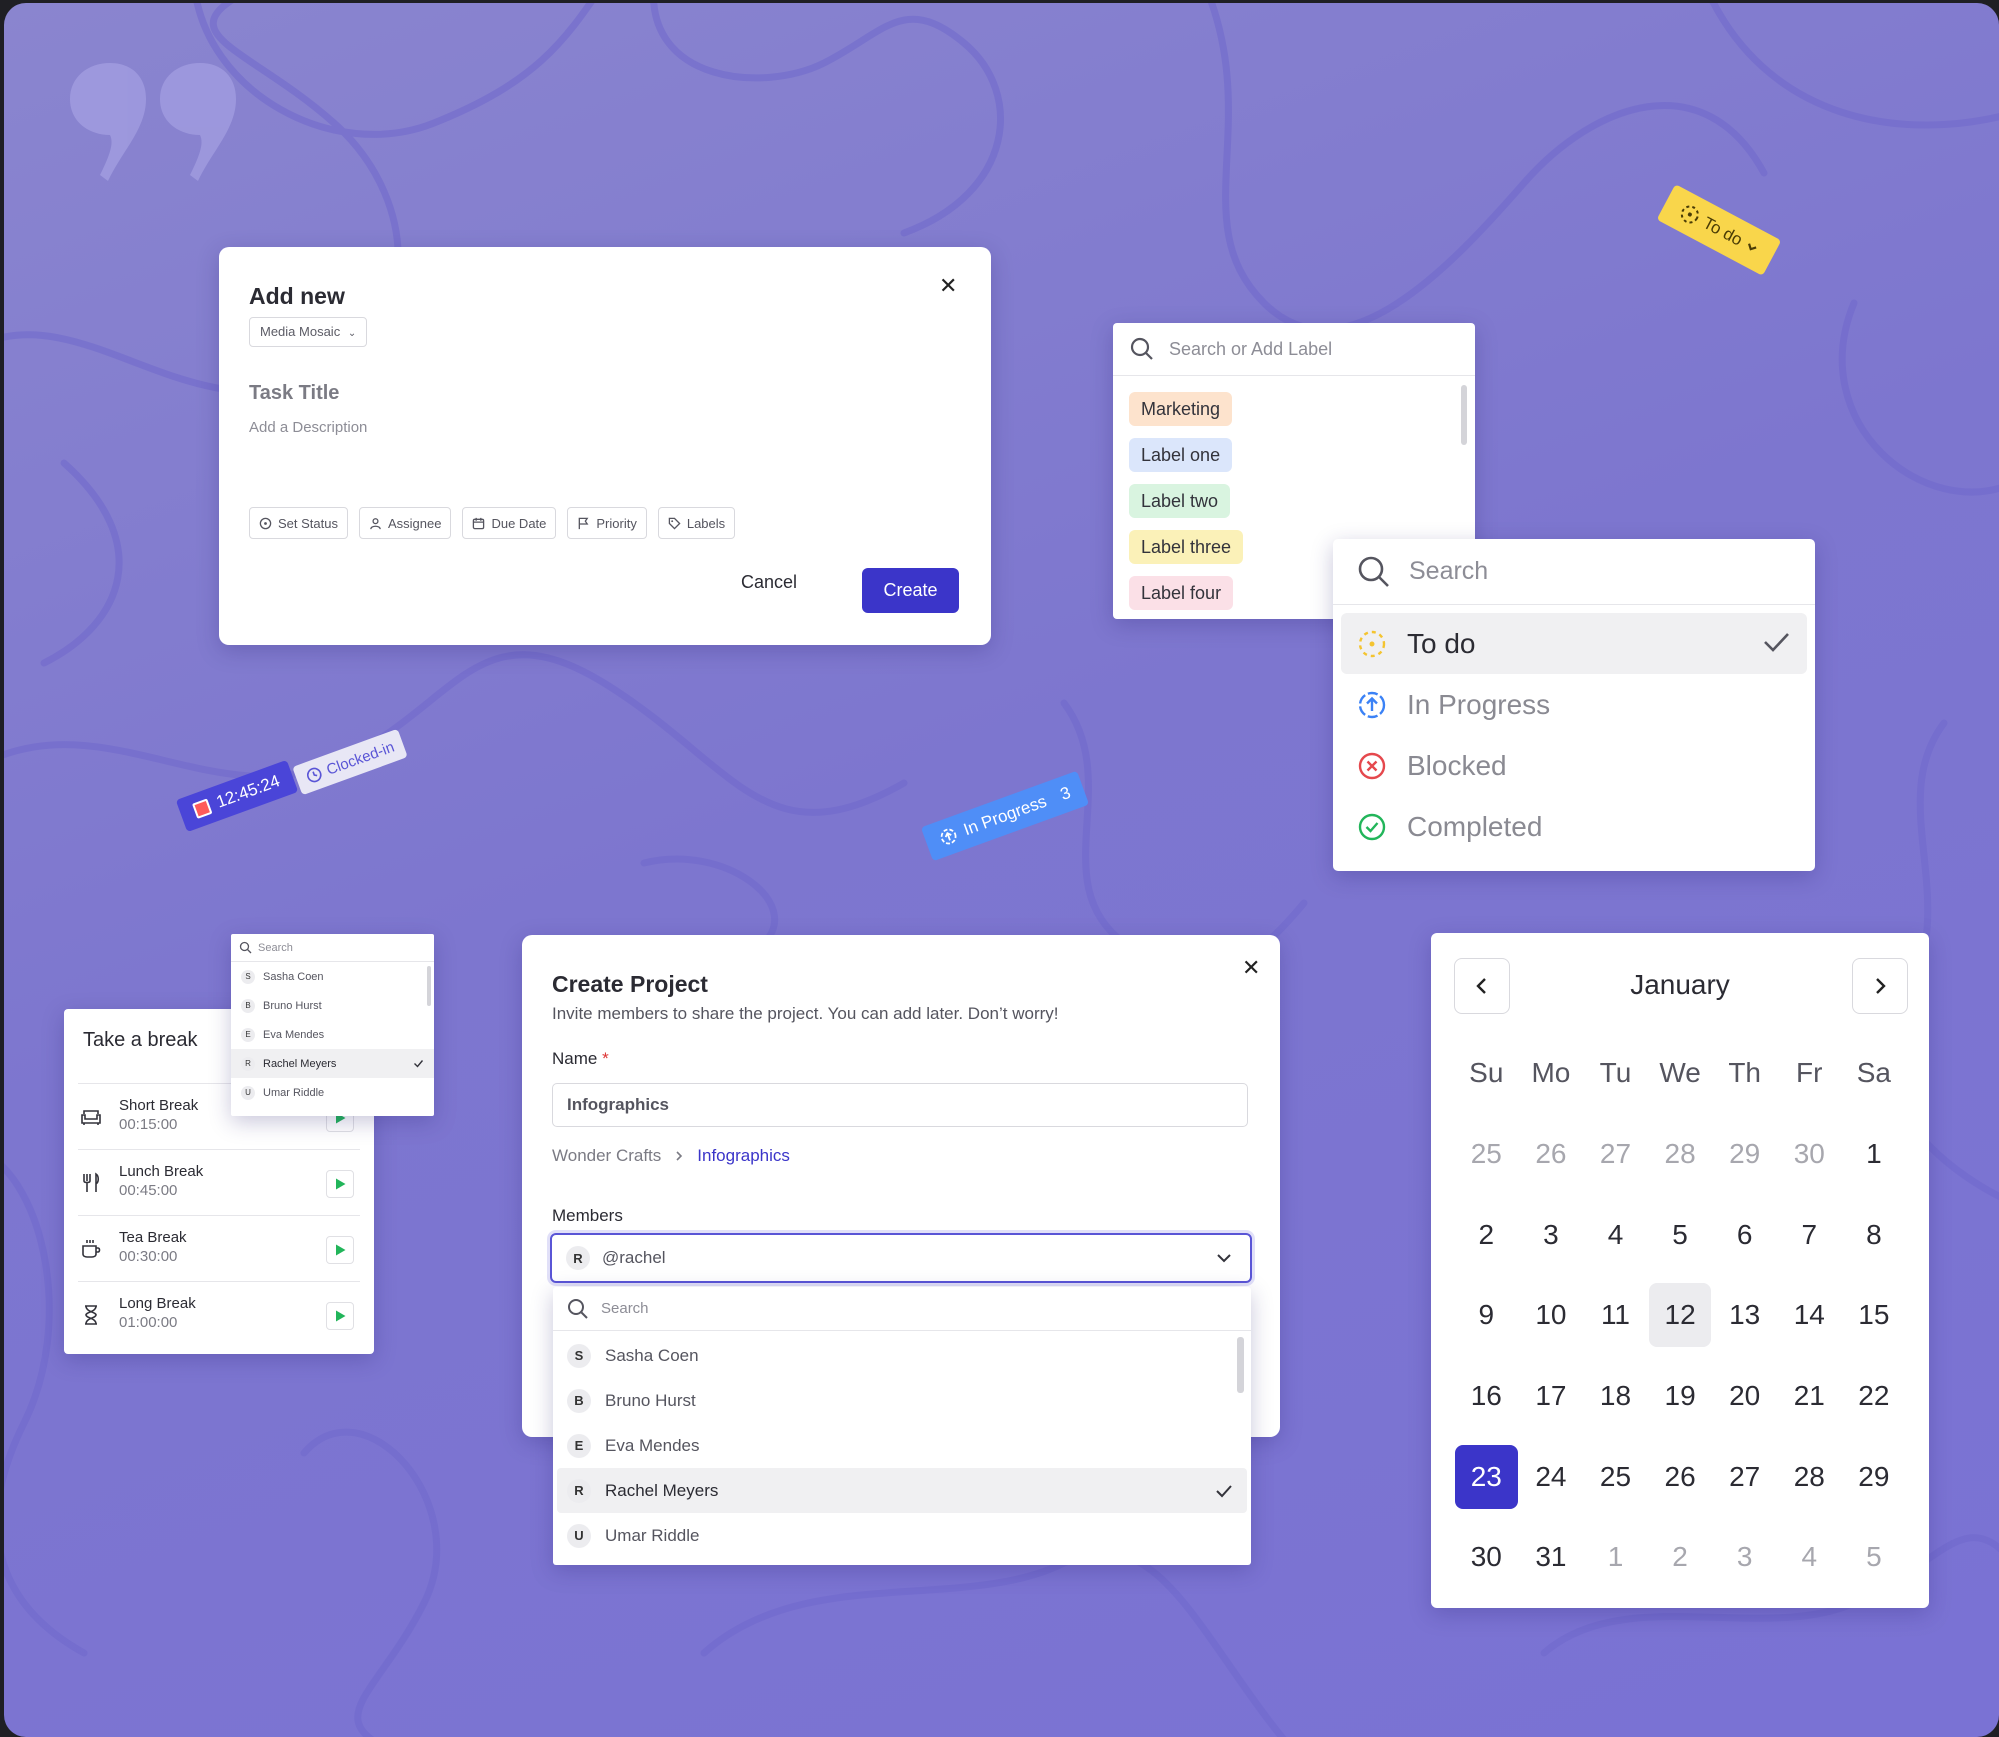 The height and width of the screenshot is (1737, 1999). I want to click on calendar-day-today: 12, so click(1680, 1315).